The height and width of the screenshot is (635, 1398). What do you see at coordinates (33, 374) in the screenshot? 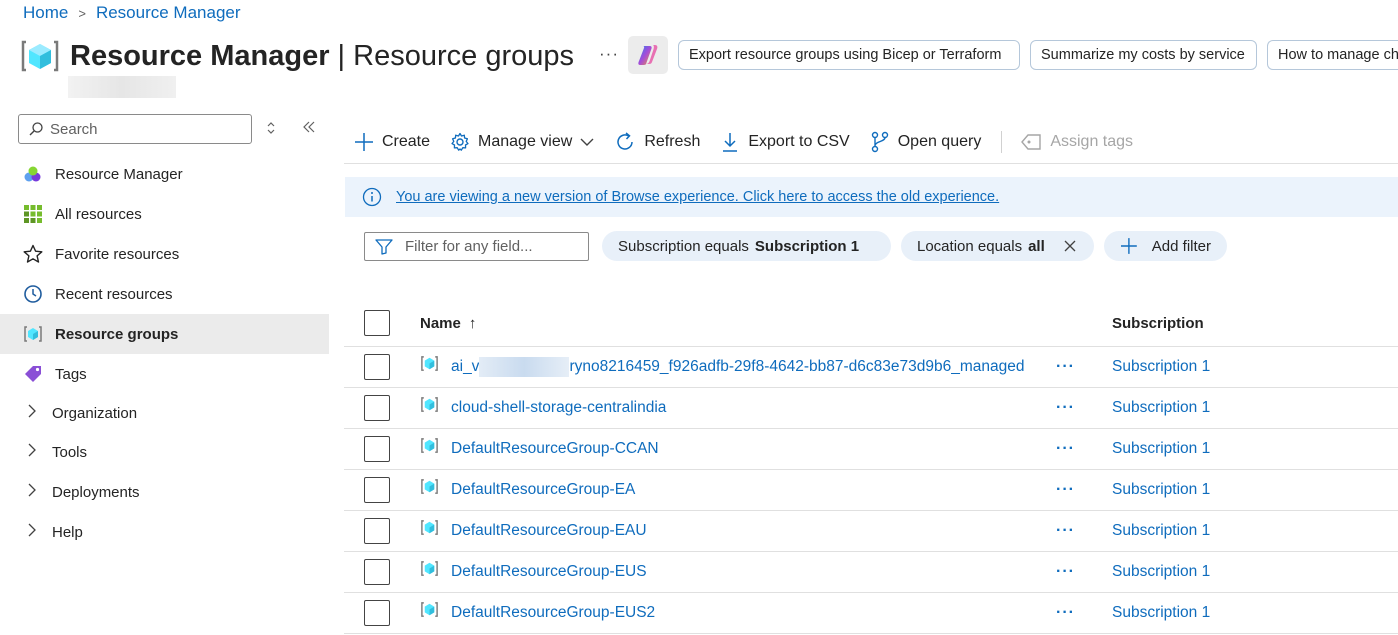
I see `tag-icon` at bounding box center [33, 374].